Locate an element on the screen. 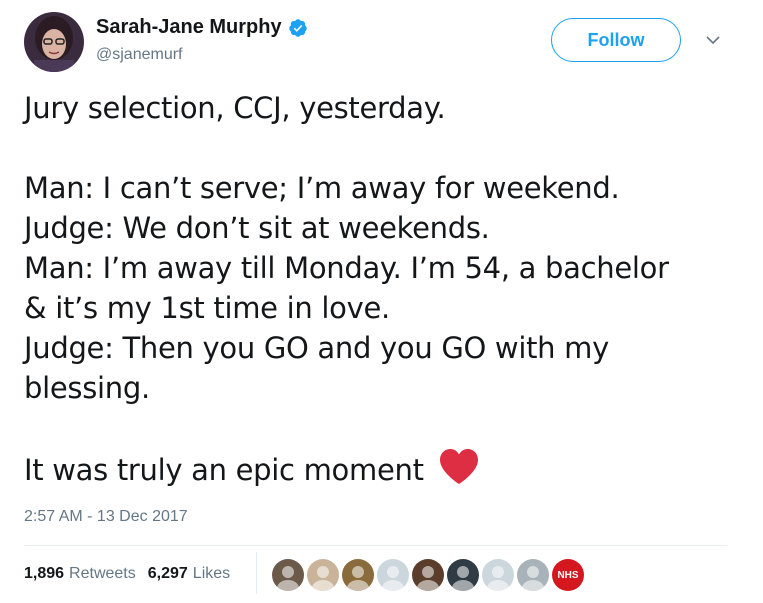 Image resolution: width=763 pixels, height=603 pixels. retweets-count: 1,896 is located at coordinates (44, 573).